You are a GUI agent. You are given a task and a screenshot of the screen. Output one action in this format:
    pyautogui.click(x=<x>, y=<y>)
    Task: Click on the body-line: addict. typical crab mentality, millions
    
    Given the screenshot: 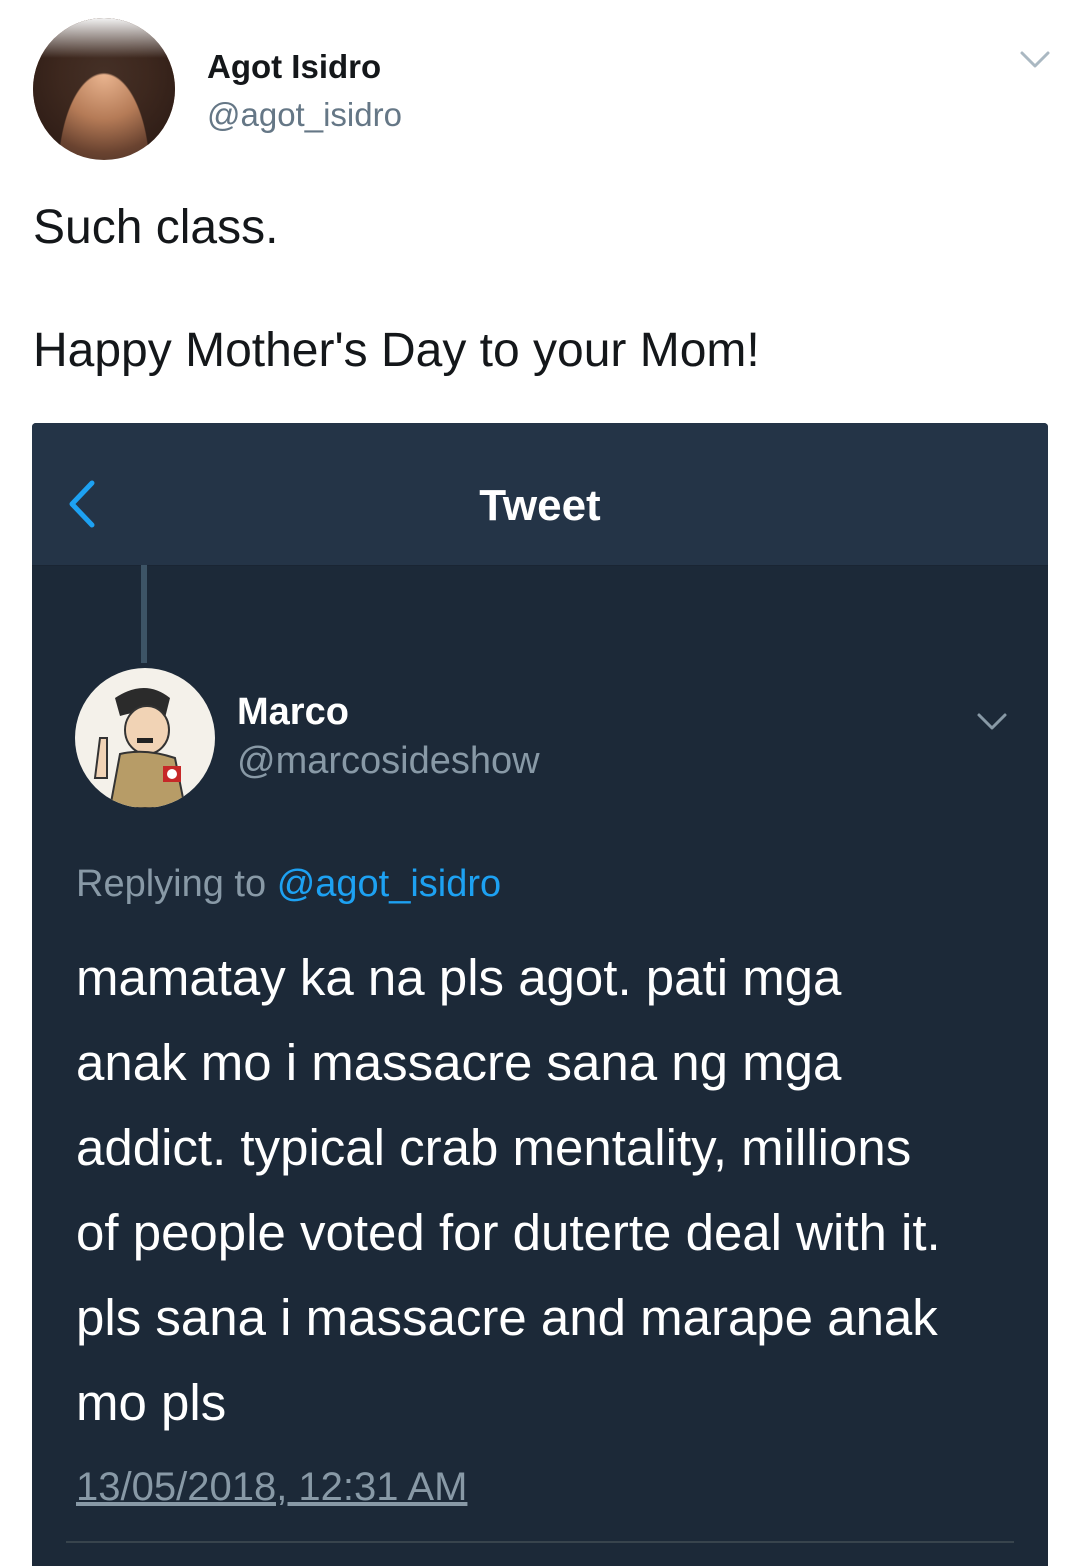 What is the action you would take?
    pyautogui.click(x=494, y=1147)
    